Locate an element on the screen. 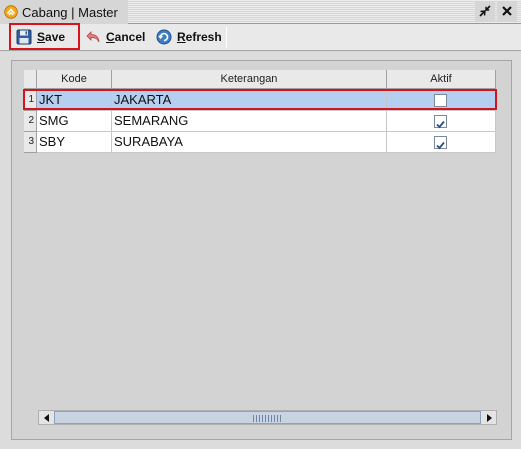 The height and width of the screenshot is (449, 521). cell-keterangan: SEMARANG is located at coordinates (249, 121).